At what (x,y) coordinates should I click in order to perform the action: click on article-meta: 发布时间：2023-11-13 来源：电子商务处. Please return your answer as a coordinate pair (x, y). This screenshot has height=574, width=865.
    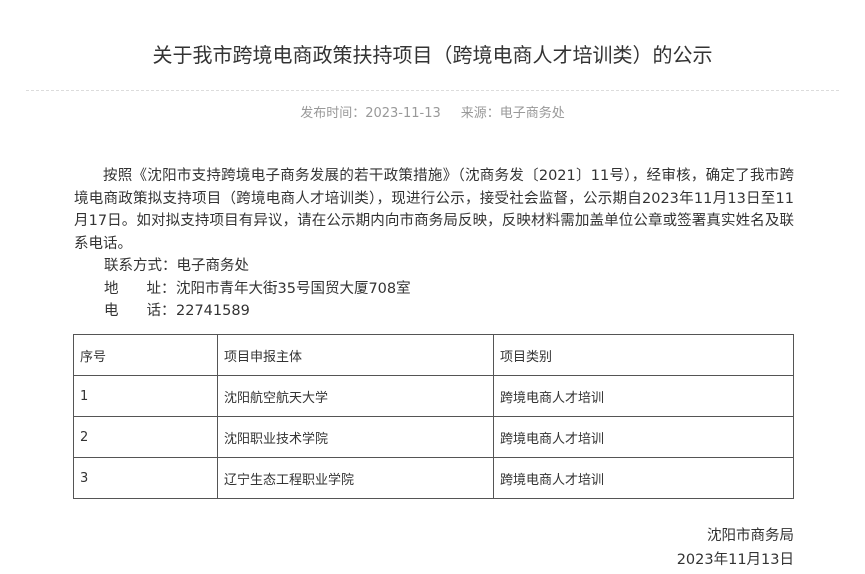
    Looking at the image, I should click on (432, 114).